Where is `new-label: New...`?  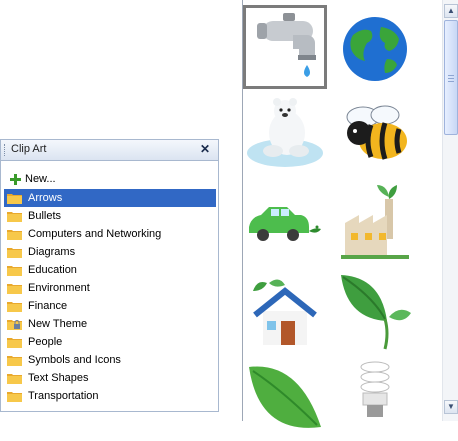 new-label: New... is located at coordinates (40, 179).